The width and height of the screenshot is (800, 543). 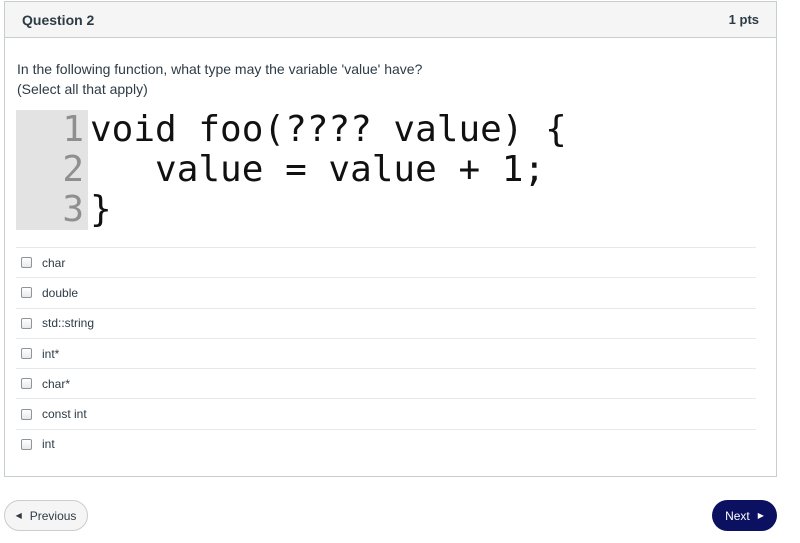 I want to click on answer-option: int, so click(x=386, y=443).